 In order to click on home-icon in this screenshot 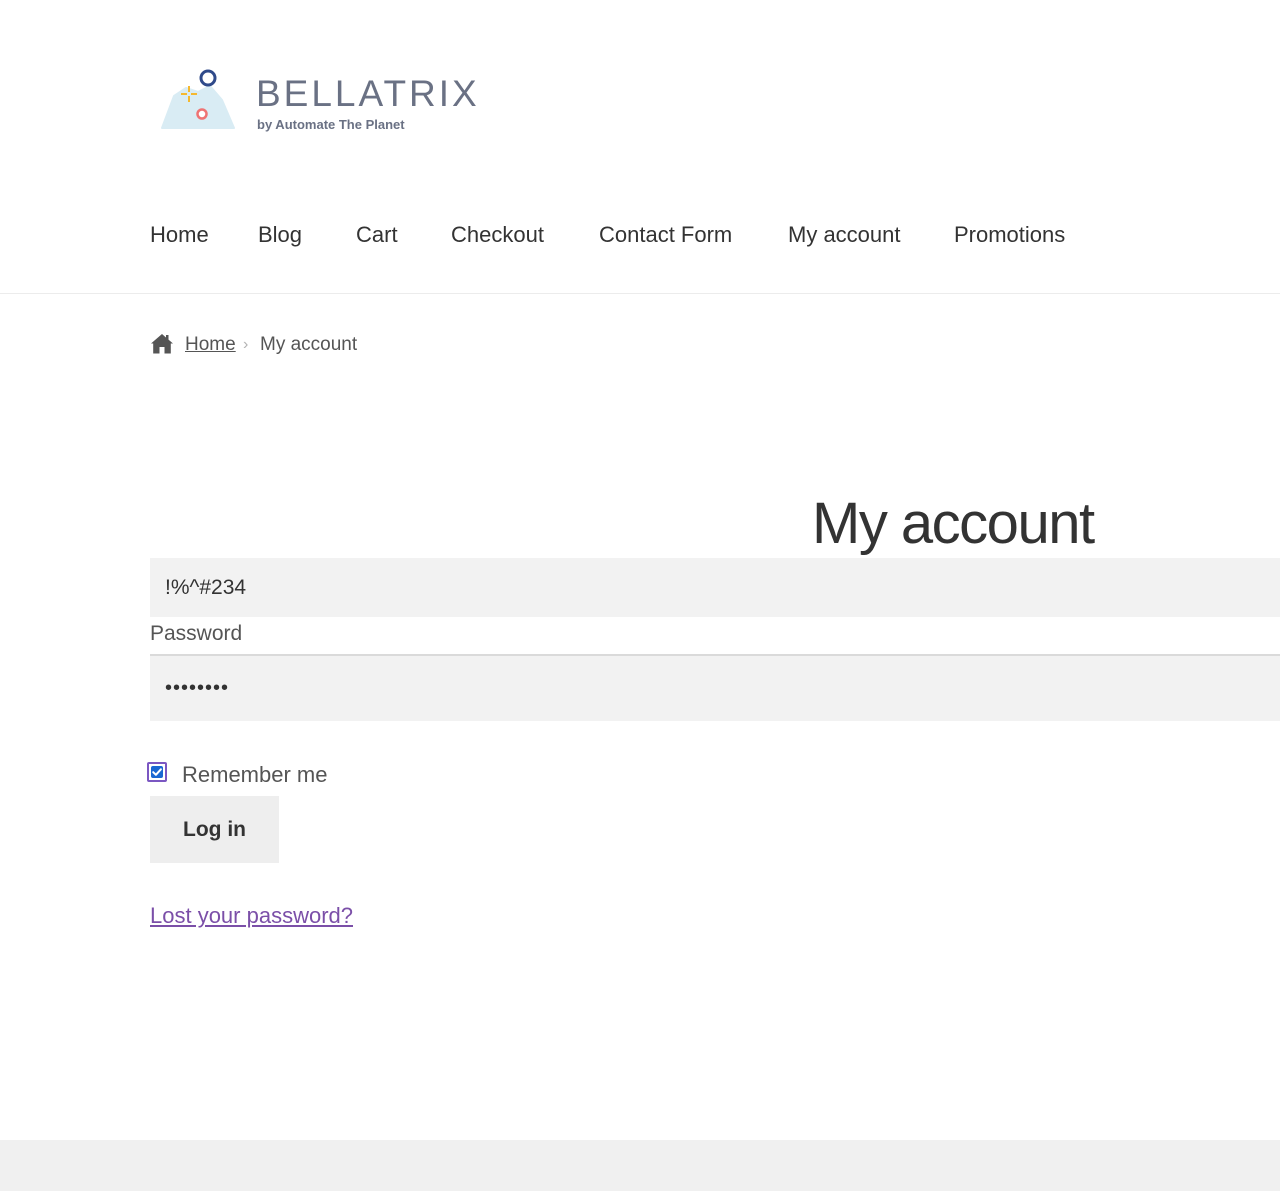, I will do `click(162, 344)`.